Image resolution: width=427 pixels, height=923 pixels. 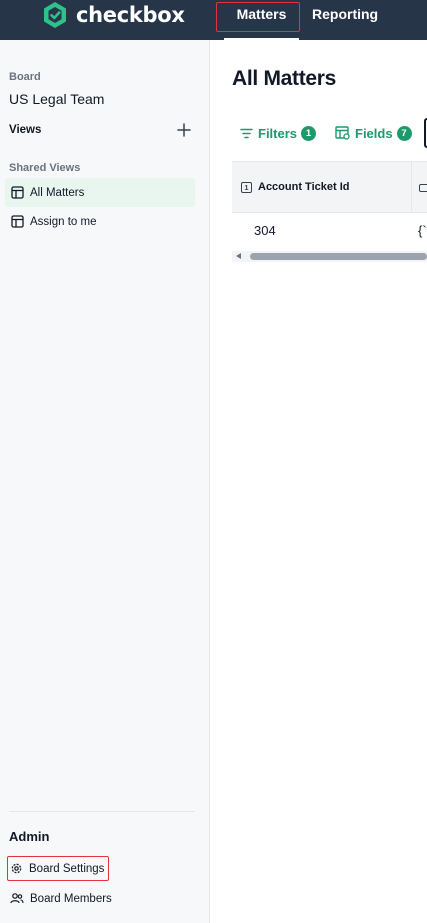 What do you see at coordinates (29, 836) in the screenshot?
I see `admin-heading: Admin` at bounding box center [29, 836].